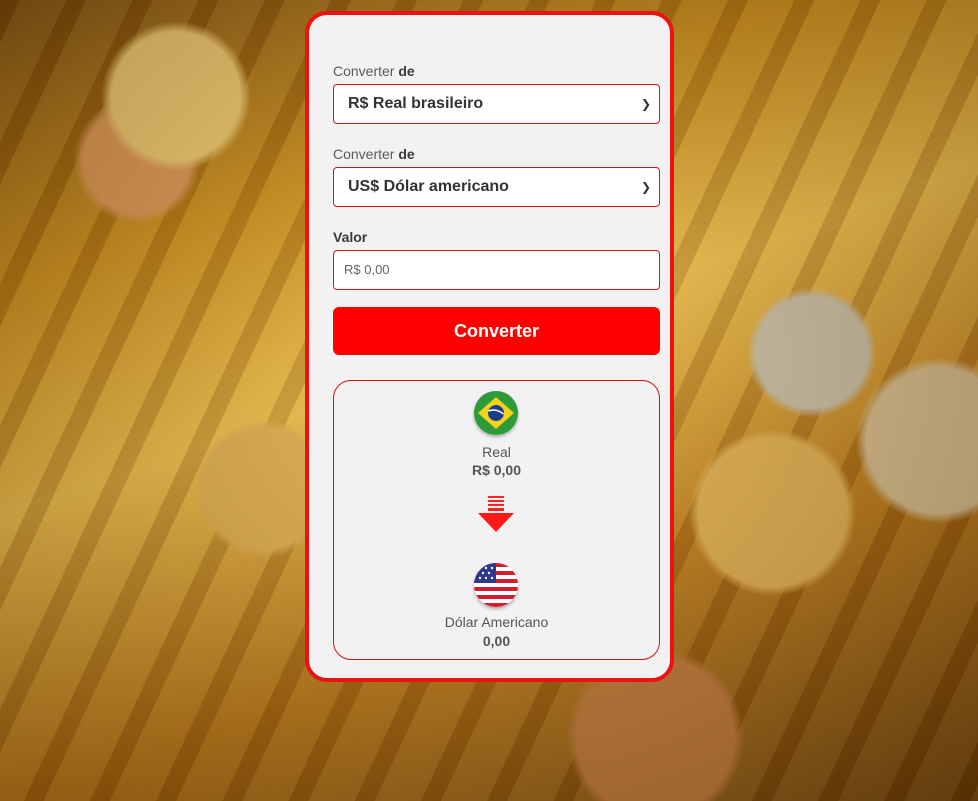 Image resolution: width=978 pixels, height=801 pixels. I want to click on amount-placeholder: R$ 0,00, so click(367, 269).